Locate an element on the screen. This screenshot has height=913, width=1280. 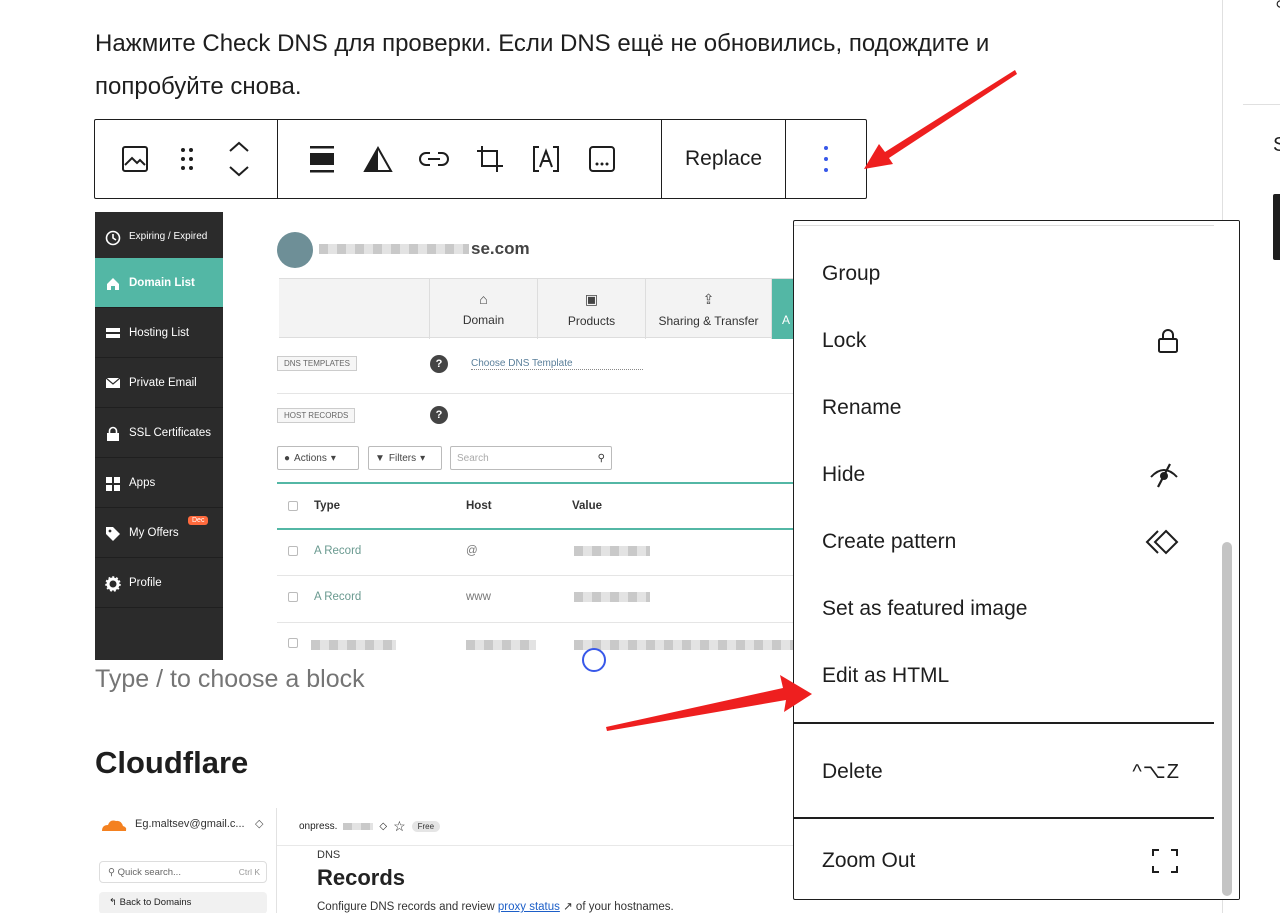
tag-icon is located at coordinates (113, 533).